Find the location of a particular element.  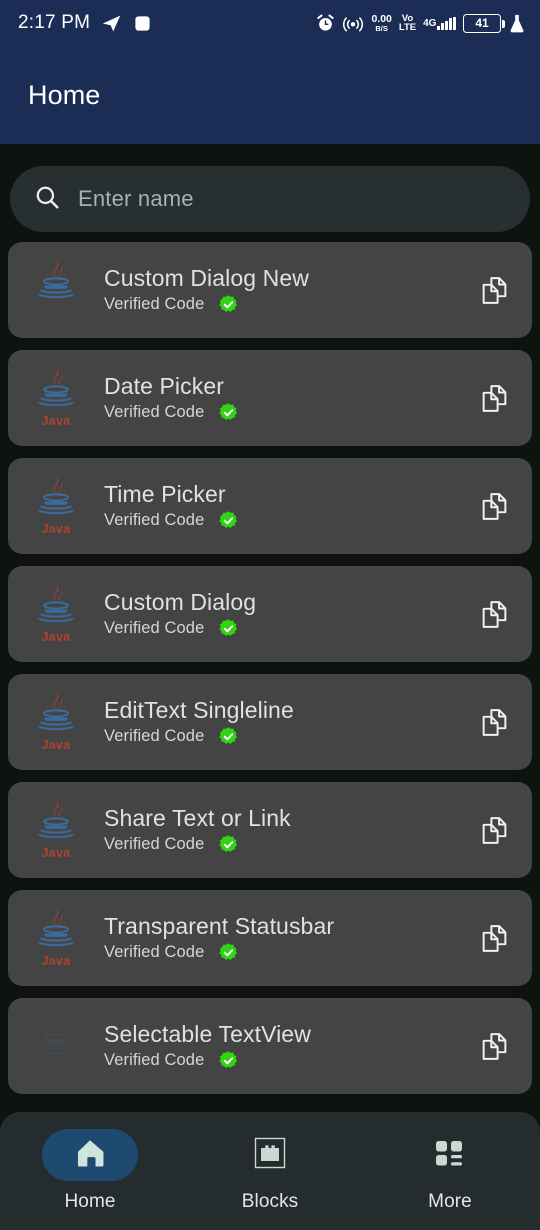

list-item-title: Custom Dialog New is located at coordinates (206, 278).